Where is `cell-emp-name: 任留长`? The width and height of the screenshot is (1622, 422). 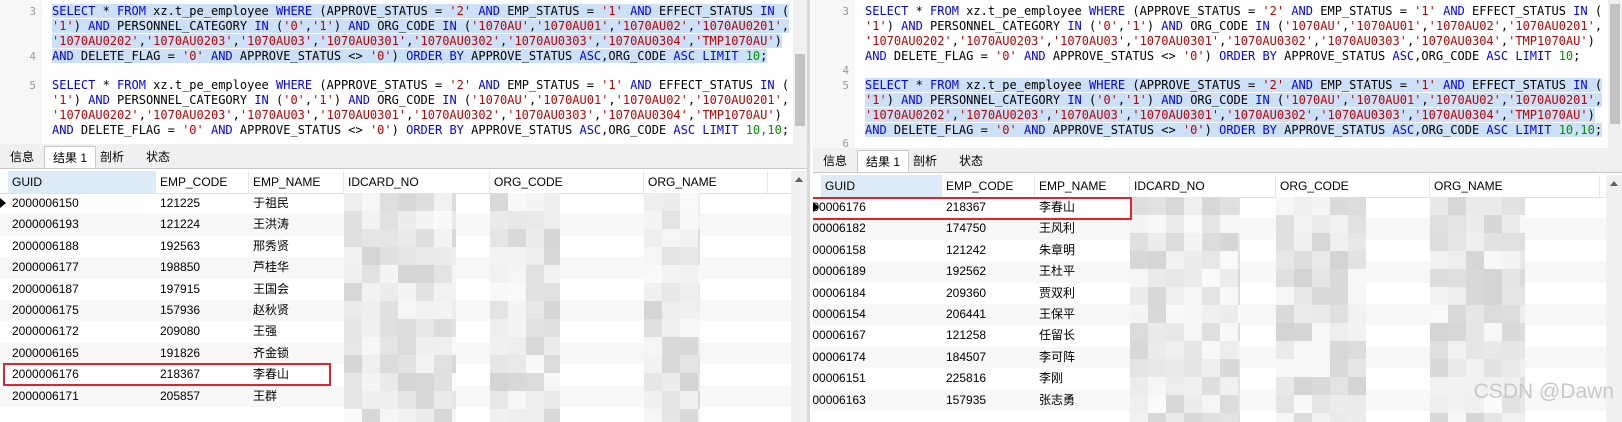
cell-emp-name: 任留长 is located at coordinates (1082, 335).